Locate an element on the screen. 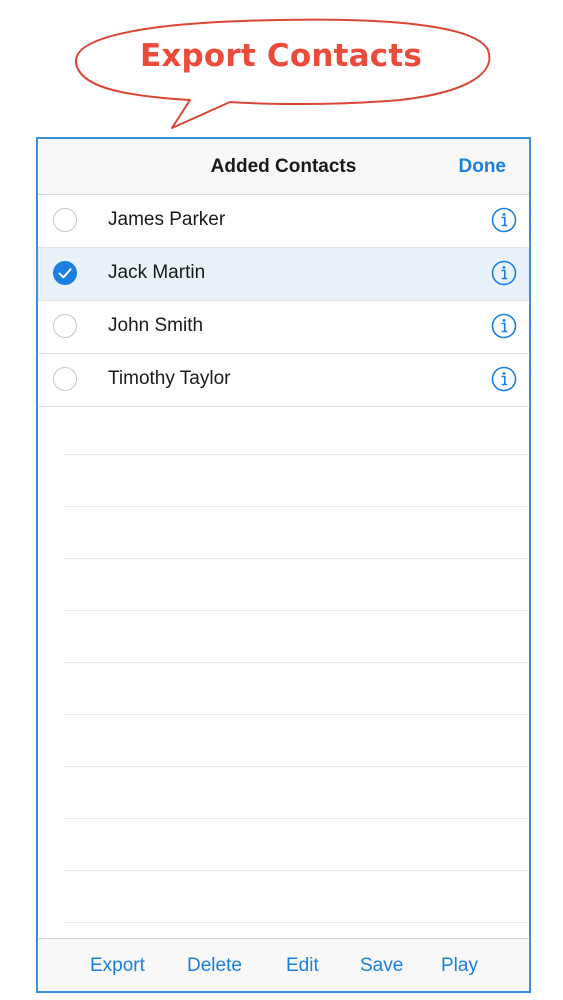 The height and width of the screenshot is (1000, 563). contact-name: James Parker is located at coordinates (167, 219).